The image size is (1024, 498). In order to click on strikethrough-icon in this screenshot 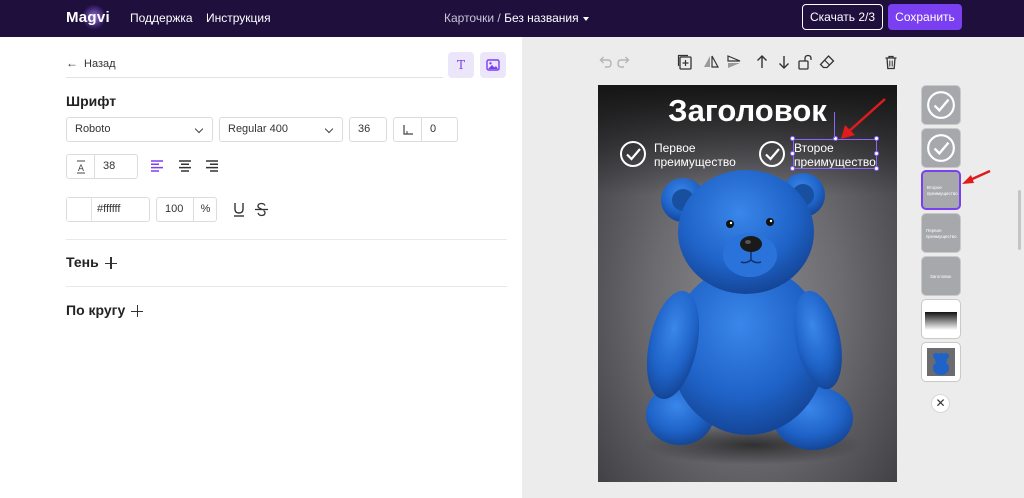, I will do `click(261, 209)`.